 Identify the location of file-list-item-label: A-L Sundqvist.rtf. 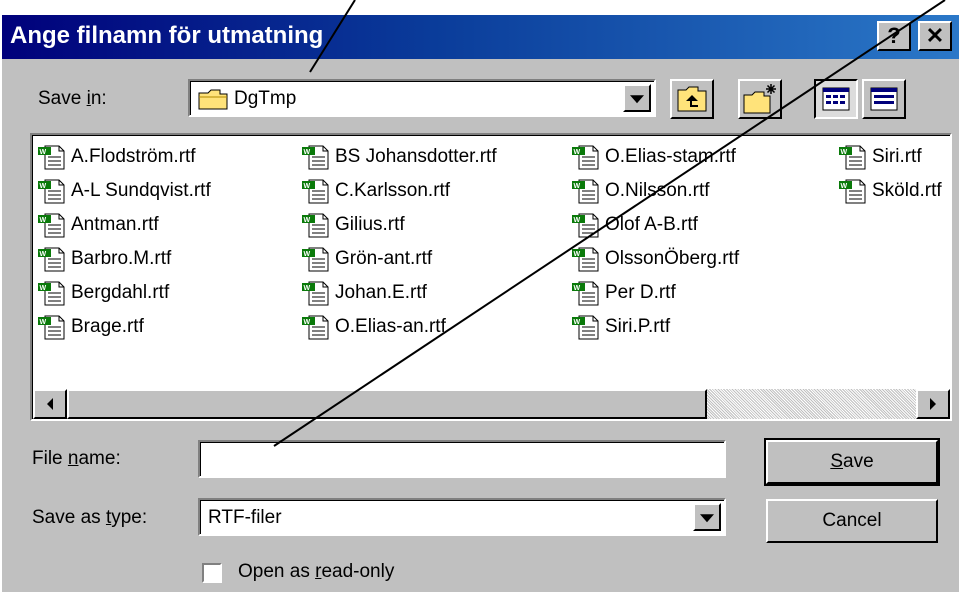
(141, 190).